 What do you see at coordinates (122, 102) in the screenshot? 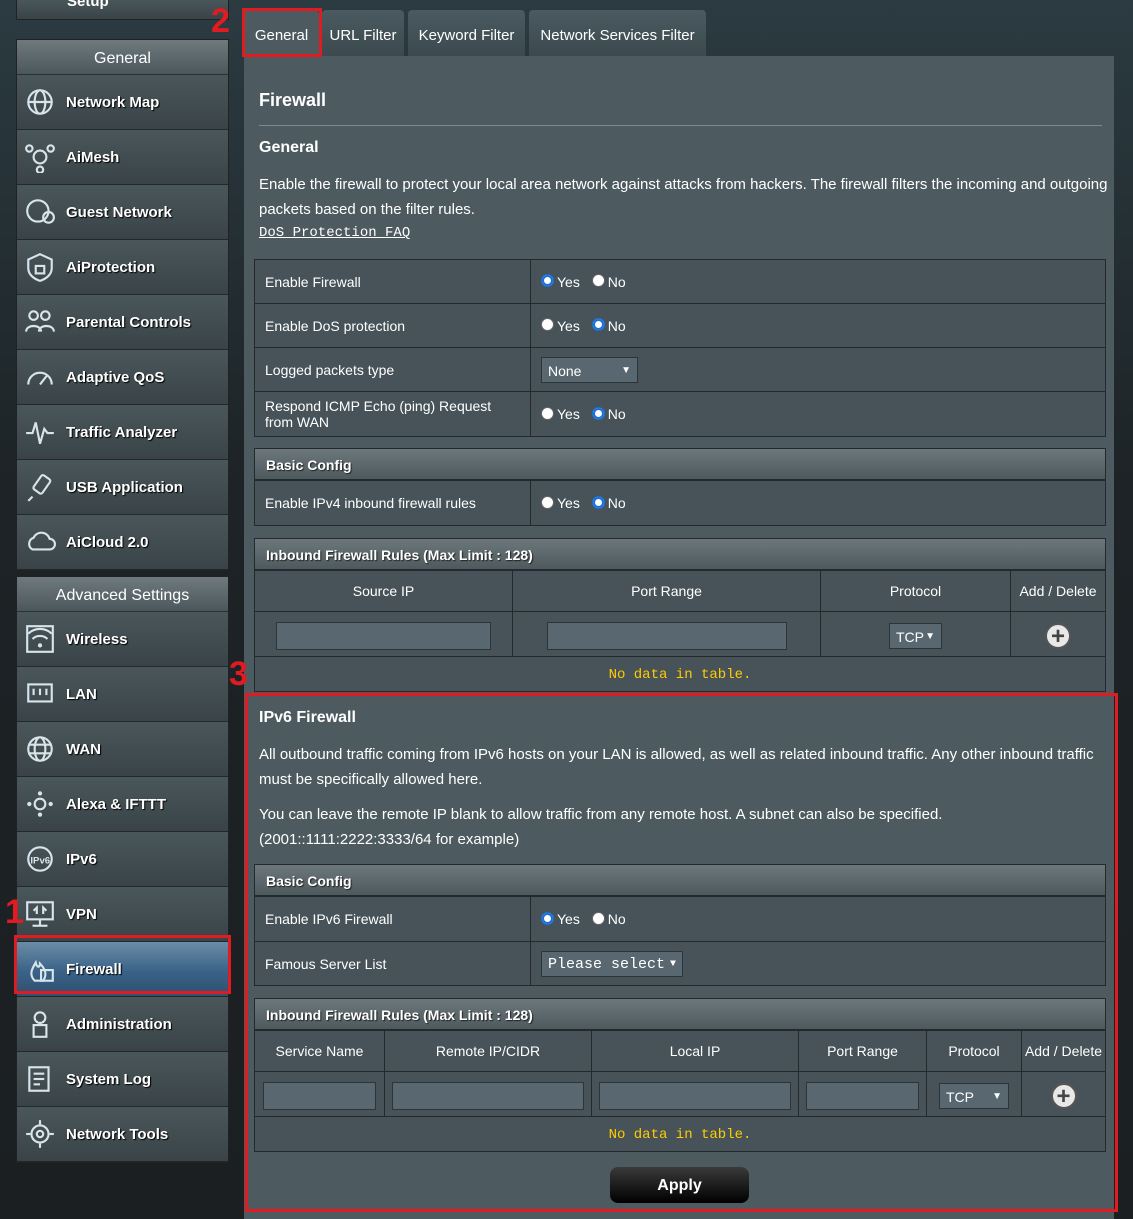
I see `sidebar-item-network-map: Network Map` at bounding box center [122, 102].